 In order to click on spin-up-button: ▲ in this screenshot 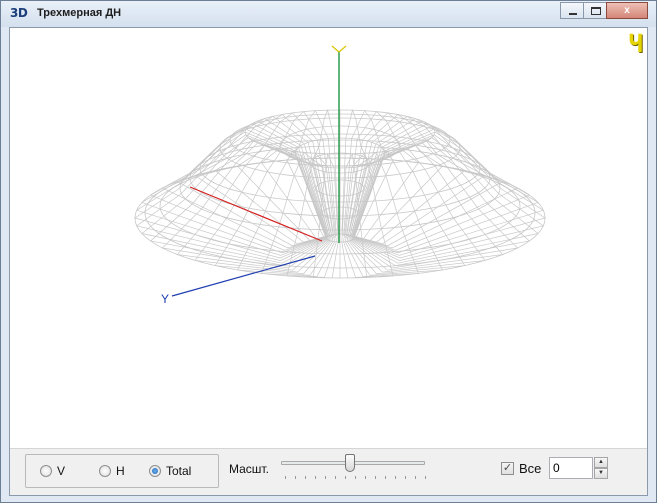, I will do `click(601, 462)`.